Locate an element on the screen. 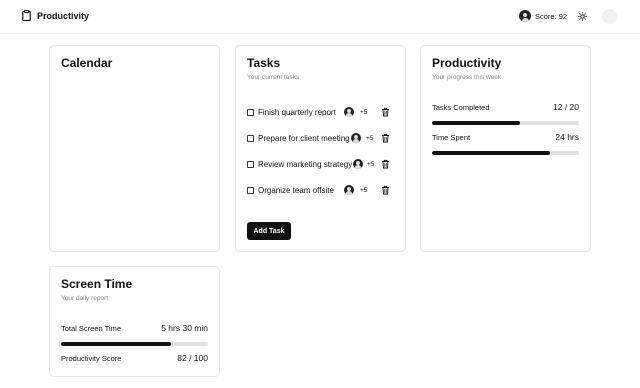 The width and height of the screenshot is (640, 388). sun-icon is located at coordinates (582, 16).